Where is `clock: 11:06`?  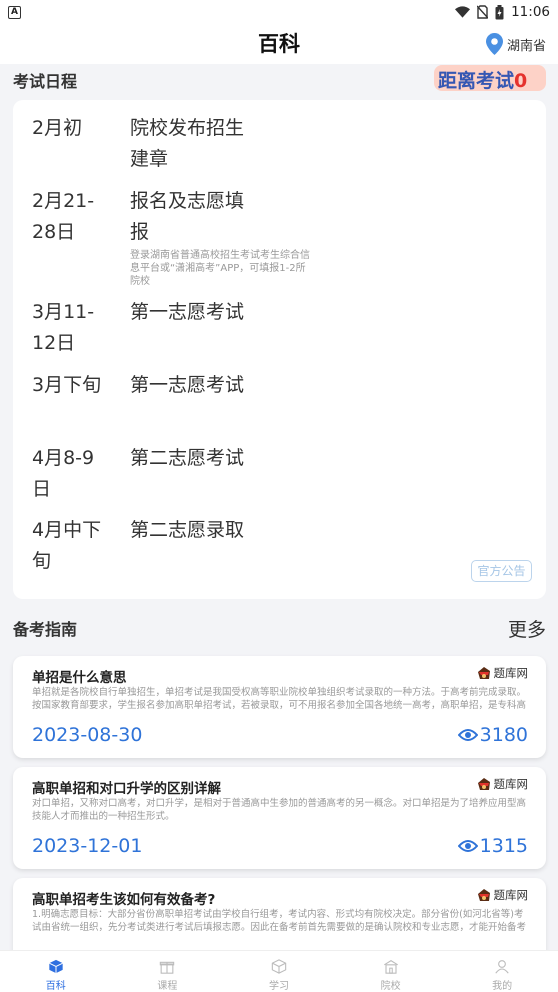 clock: 11:06 is located at coordinates (530, 12).